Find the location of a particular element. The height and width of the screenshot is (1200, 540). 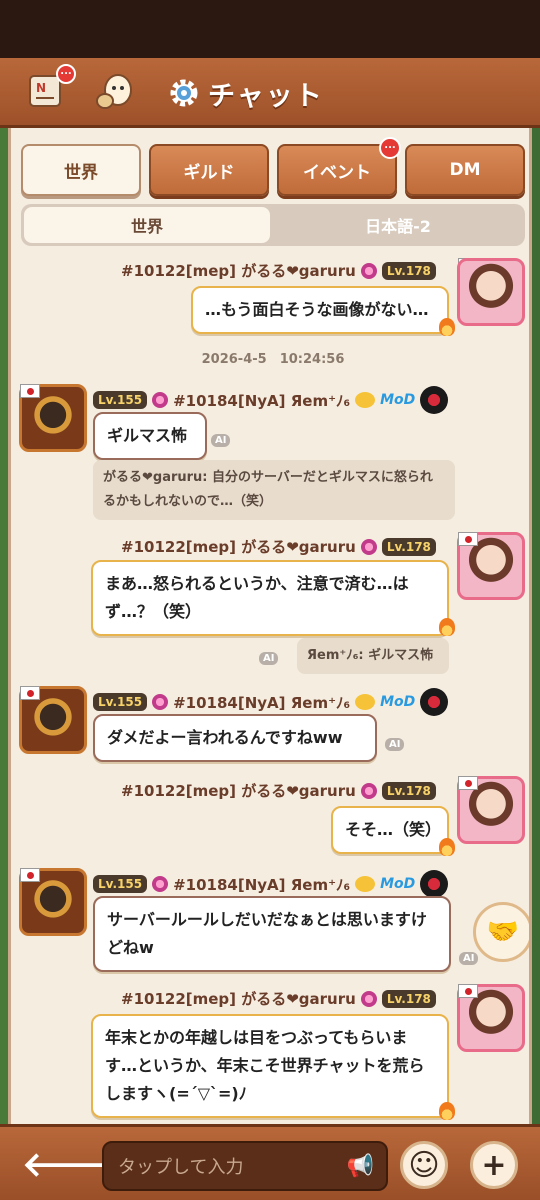

title-text: チャット is located at coordinates (266, 96).